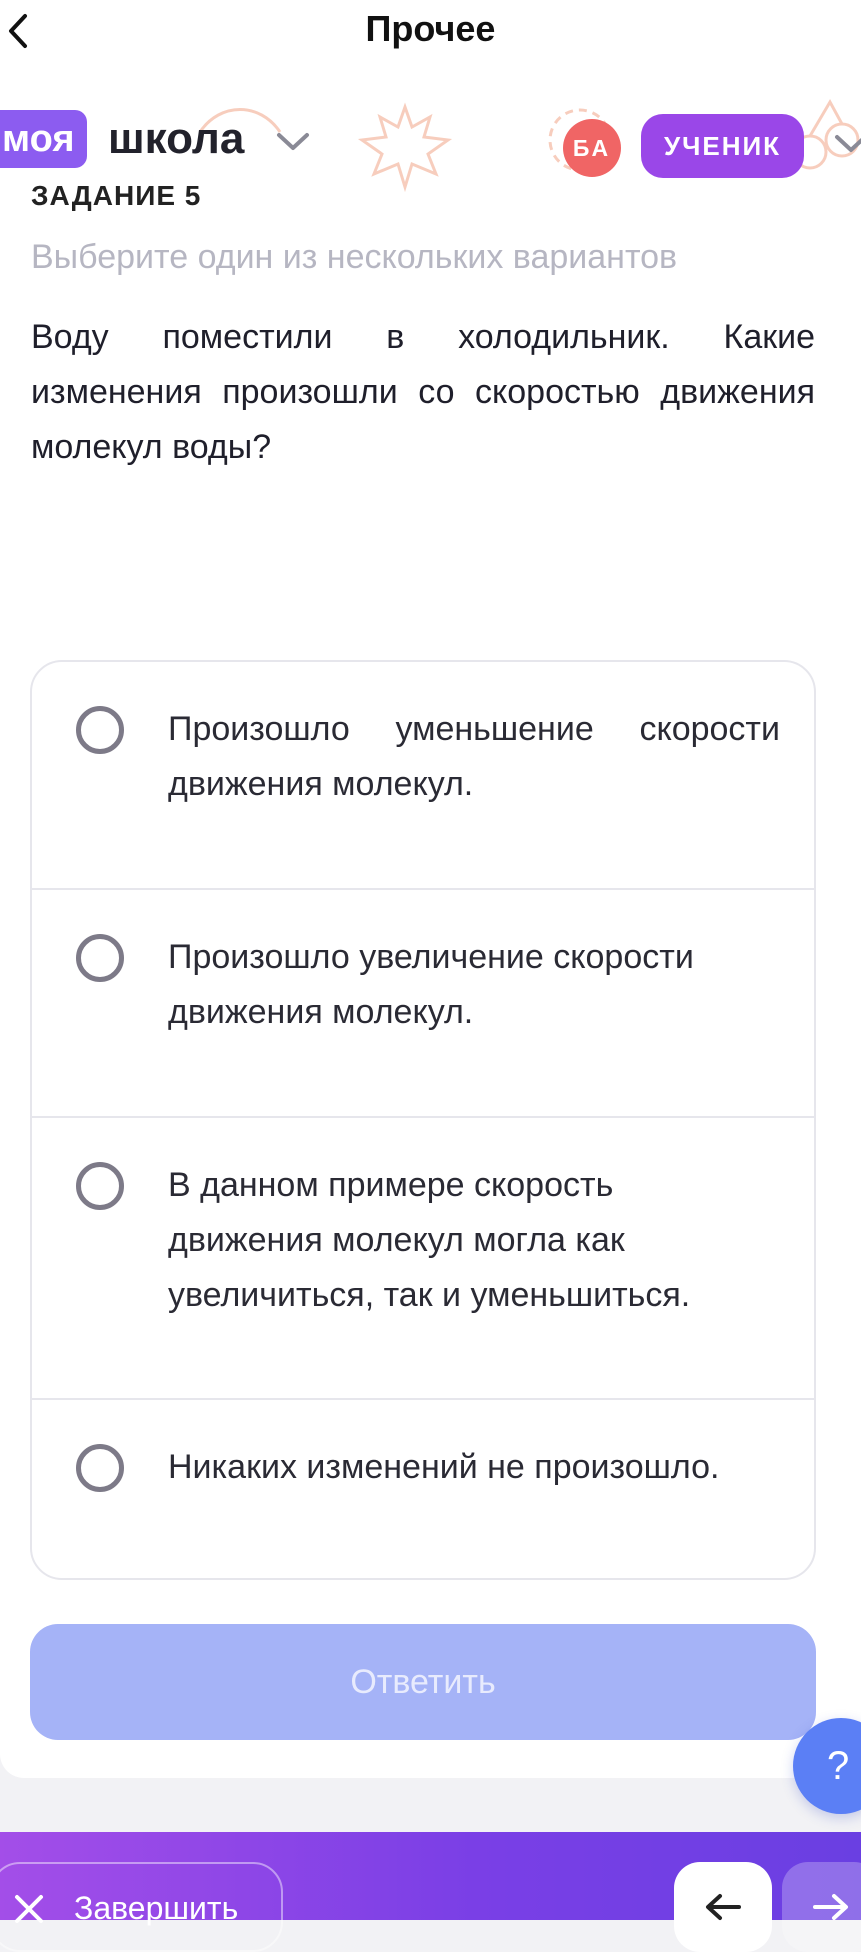  Describe the element at coordinates (423, 1489) in the screenshot. I see `answer-option: Никаких изменений не произошло.` at that location.